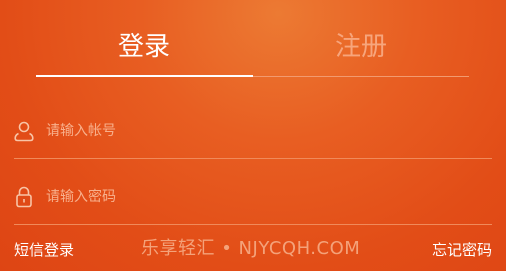 The image size is (506, 271). What do you see at coordinates (24, 197) in the screenshot?
I see `lock-icon` at bounding box center [24, 197].